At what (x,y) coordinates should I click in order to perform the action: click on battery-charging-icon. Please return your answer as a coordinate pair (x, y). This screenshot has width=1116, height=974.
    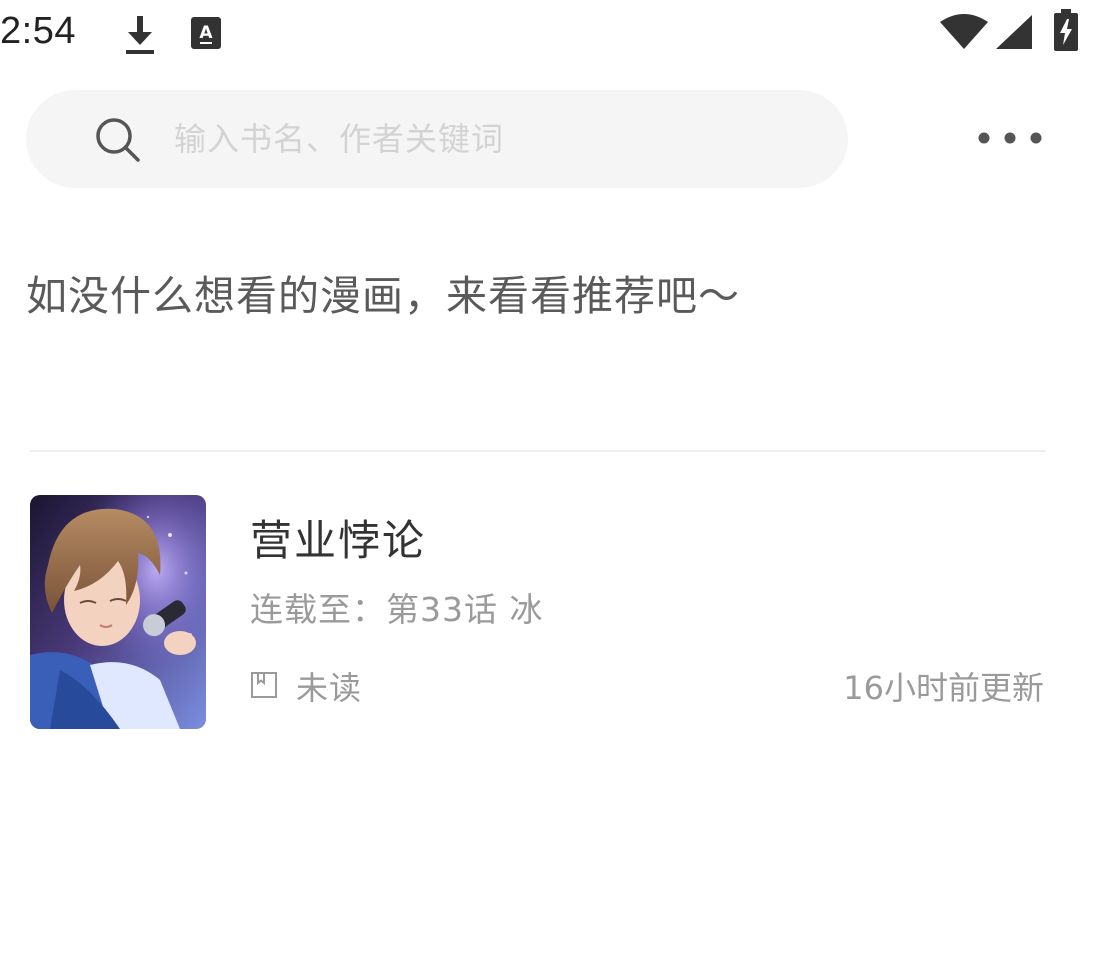
    Looking at the image, I should click on (1066, 30).